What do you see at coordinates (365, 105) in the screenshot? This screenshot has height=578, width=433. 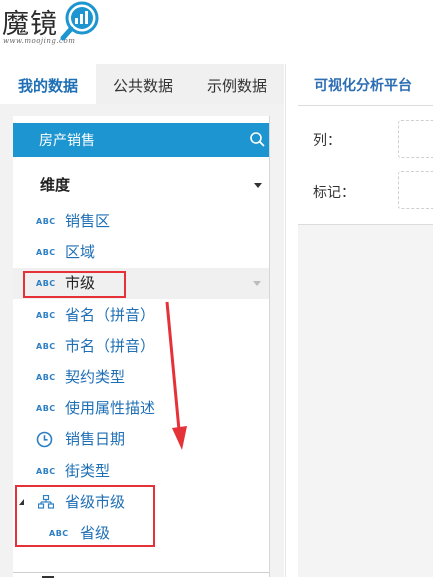 I see `panel-header-divider` at bounding box center [365, 105].